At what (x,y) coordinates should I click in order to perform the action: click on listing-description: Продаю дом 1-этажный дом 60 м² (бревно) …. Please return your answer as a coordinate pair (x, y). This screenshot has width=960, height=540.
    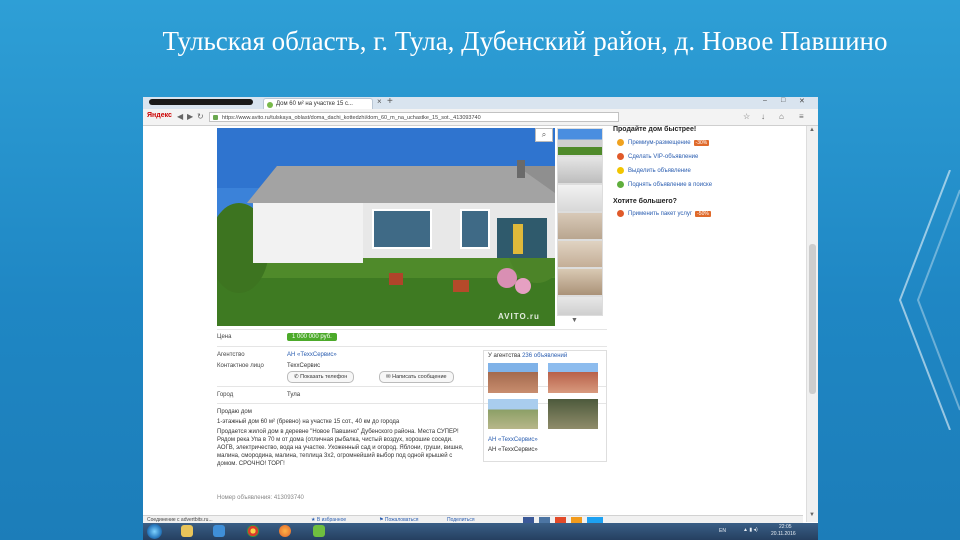
    Looking at the image, I should click on (342, 439).